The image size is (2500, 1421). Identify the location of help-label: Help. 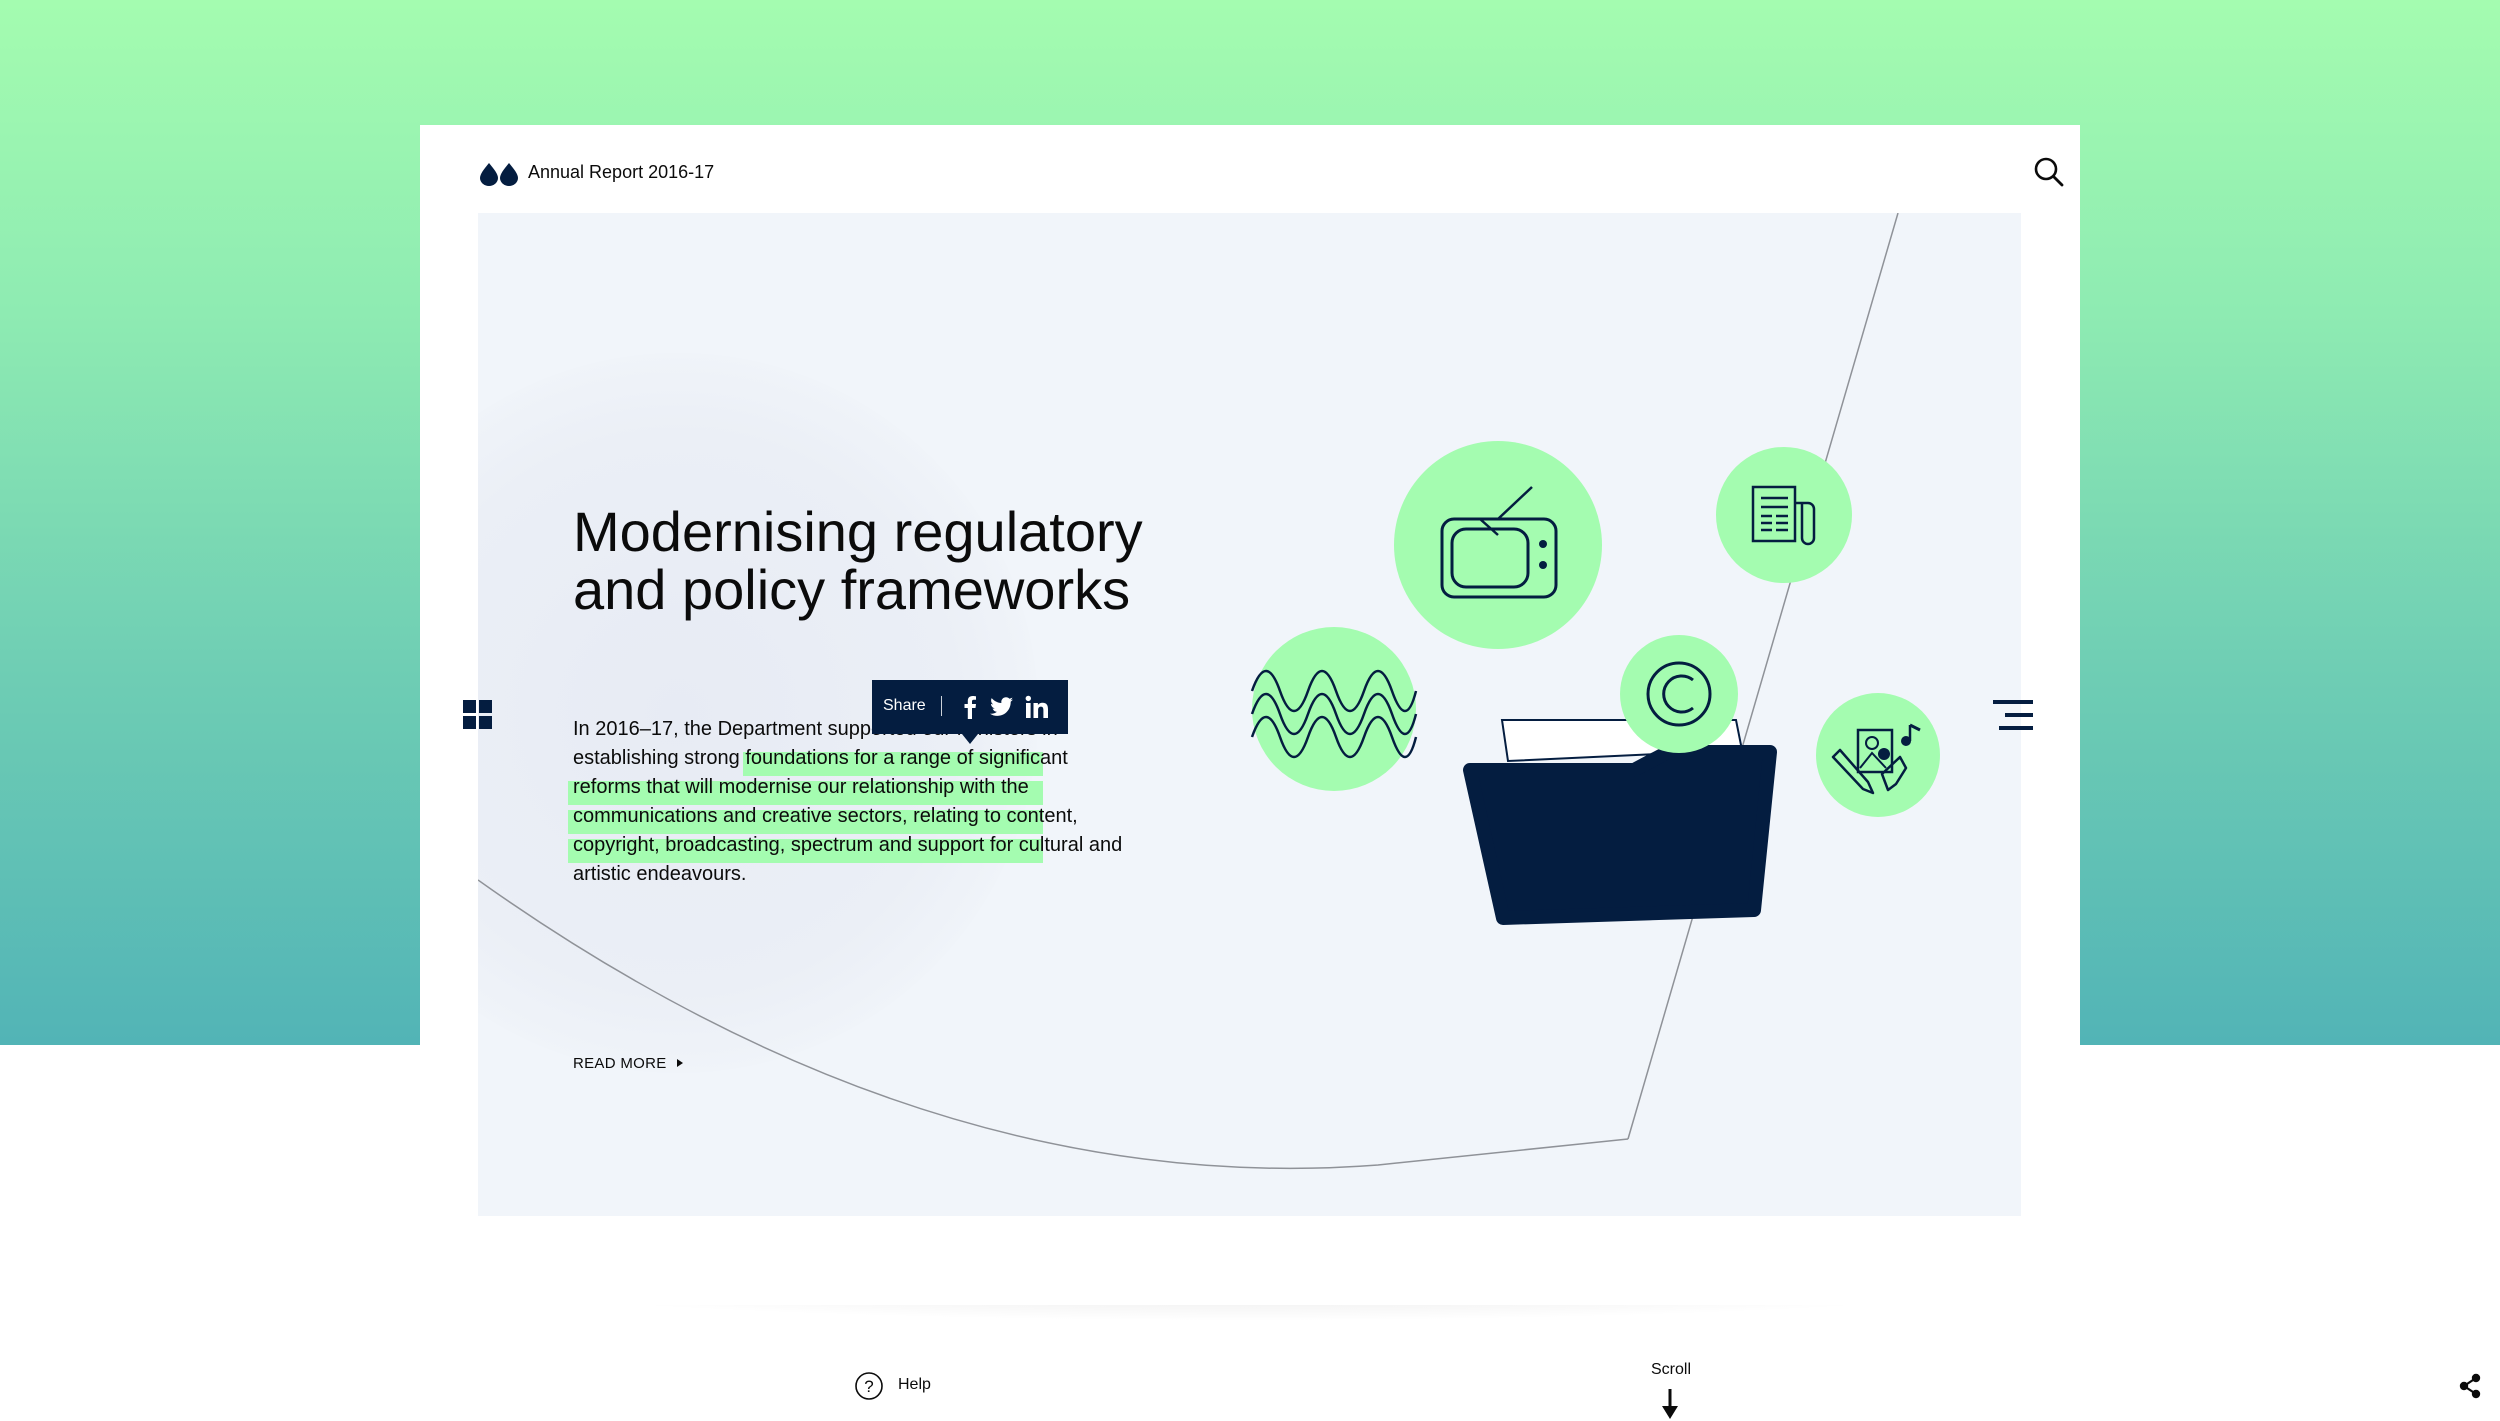
(914, 1384).